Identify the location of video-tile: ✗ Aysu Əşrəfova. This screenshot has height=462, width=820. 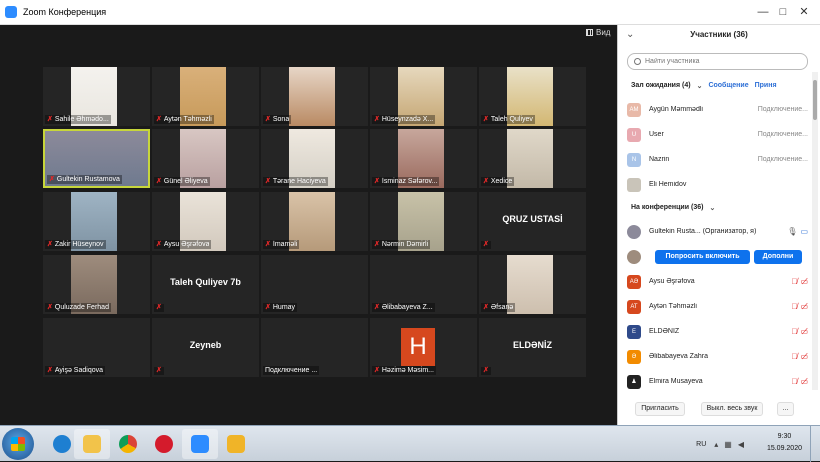
(205, 221).